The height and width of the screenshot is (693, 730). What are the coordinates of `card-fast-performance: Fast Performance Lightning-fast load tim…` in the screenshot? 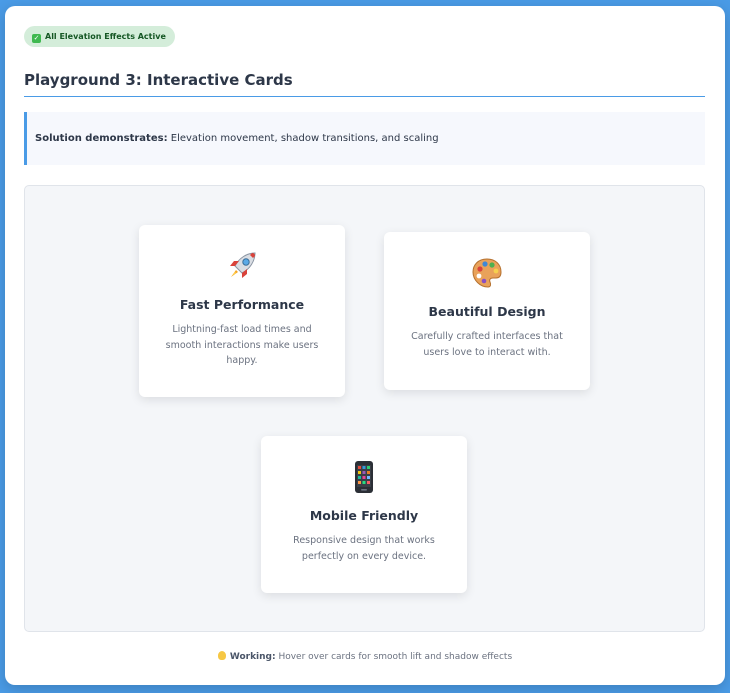 It's located at (242, 311).